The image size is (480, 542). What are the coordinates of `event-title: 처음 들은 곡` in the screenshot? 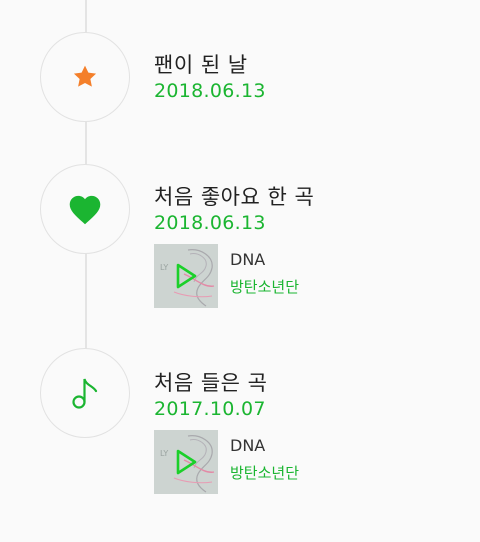 It's located at (211, 383).